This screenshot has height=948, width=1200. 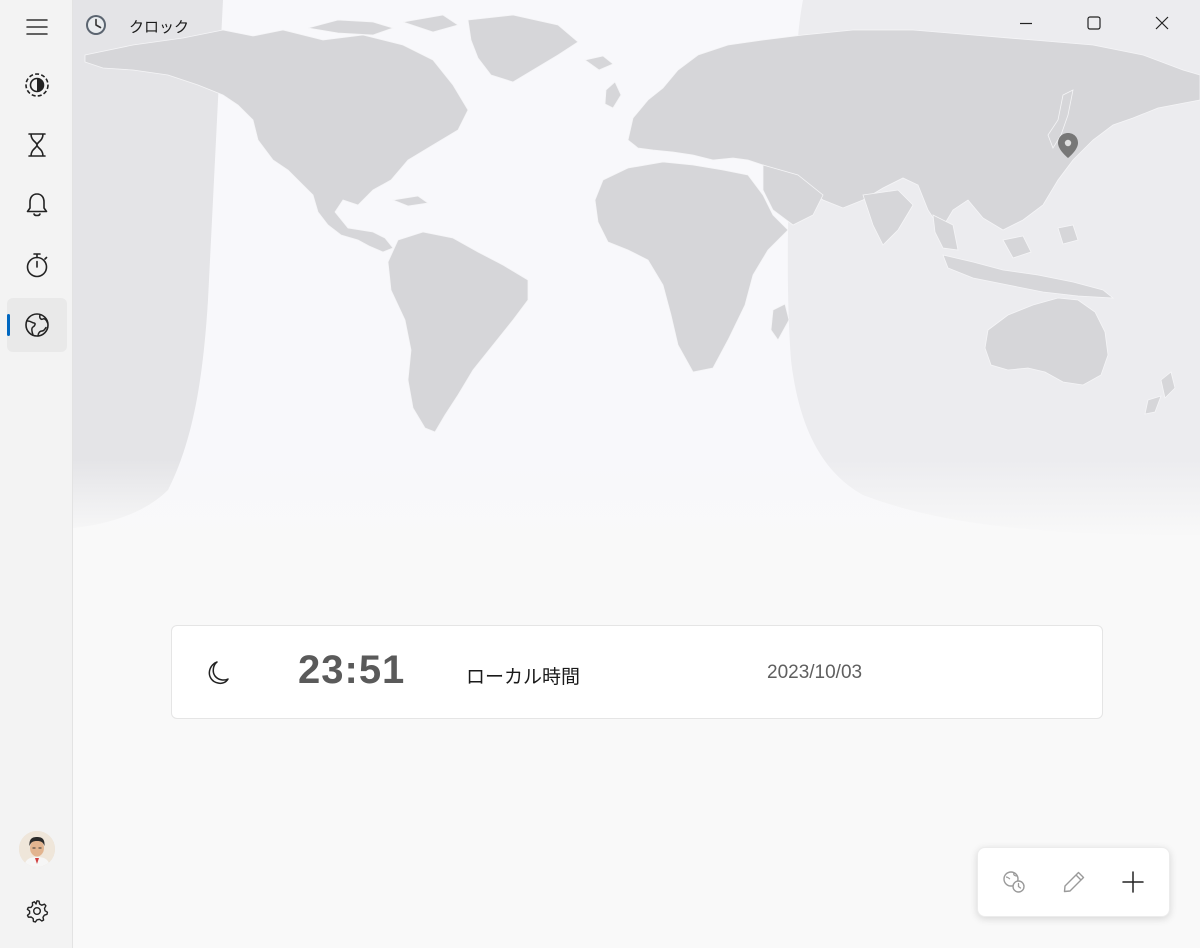 I want to click on local-time-card: 23:51 ローカル時間 2023/10/03, so click(x=637, y=672).